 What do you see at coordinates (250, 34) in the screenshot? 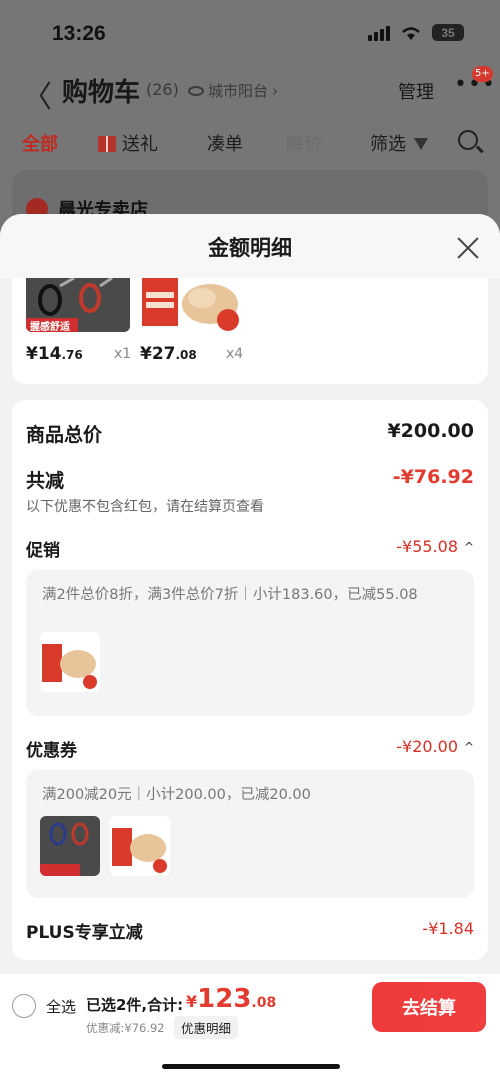
I see `status-bar: 13:26 35` at bounding box center [250, 34].